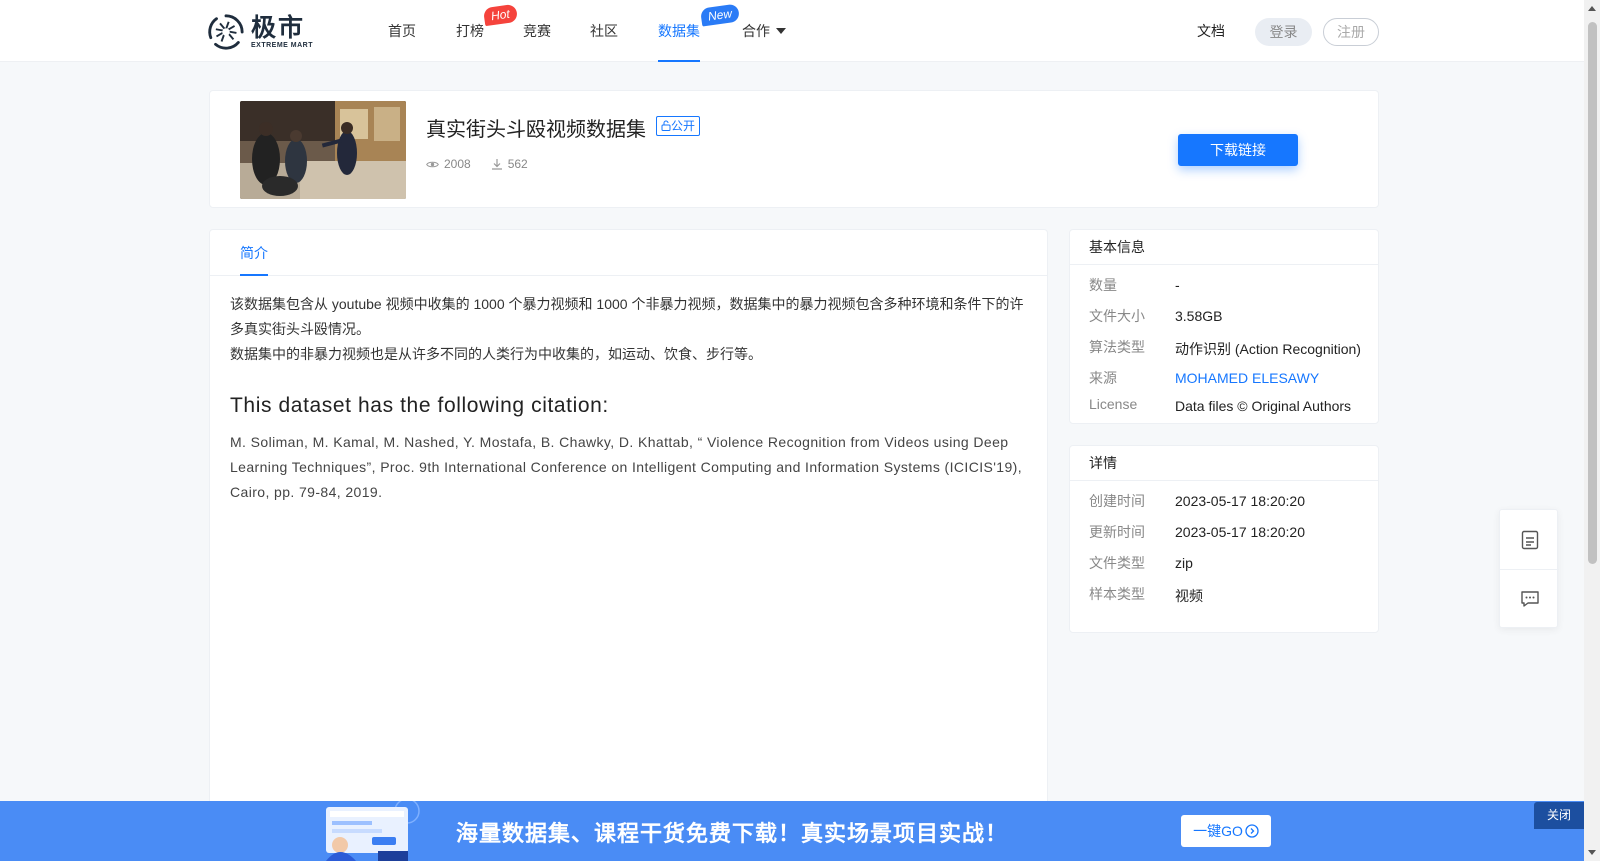  I want to click on logo-icon, so click(226, 32).